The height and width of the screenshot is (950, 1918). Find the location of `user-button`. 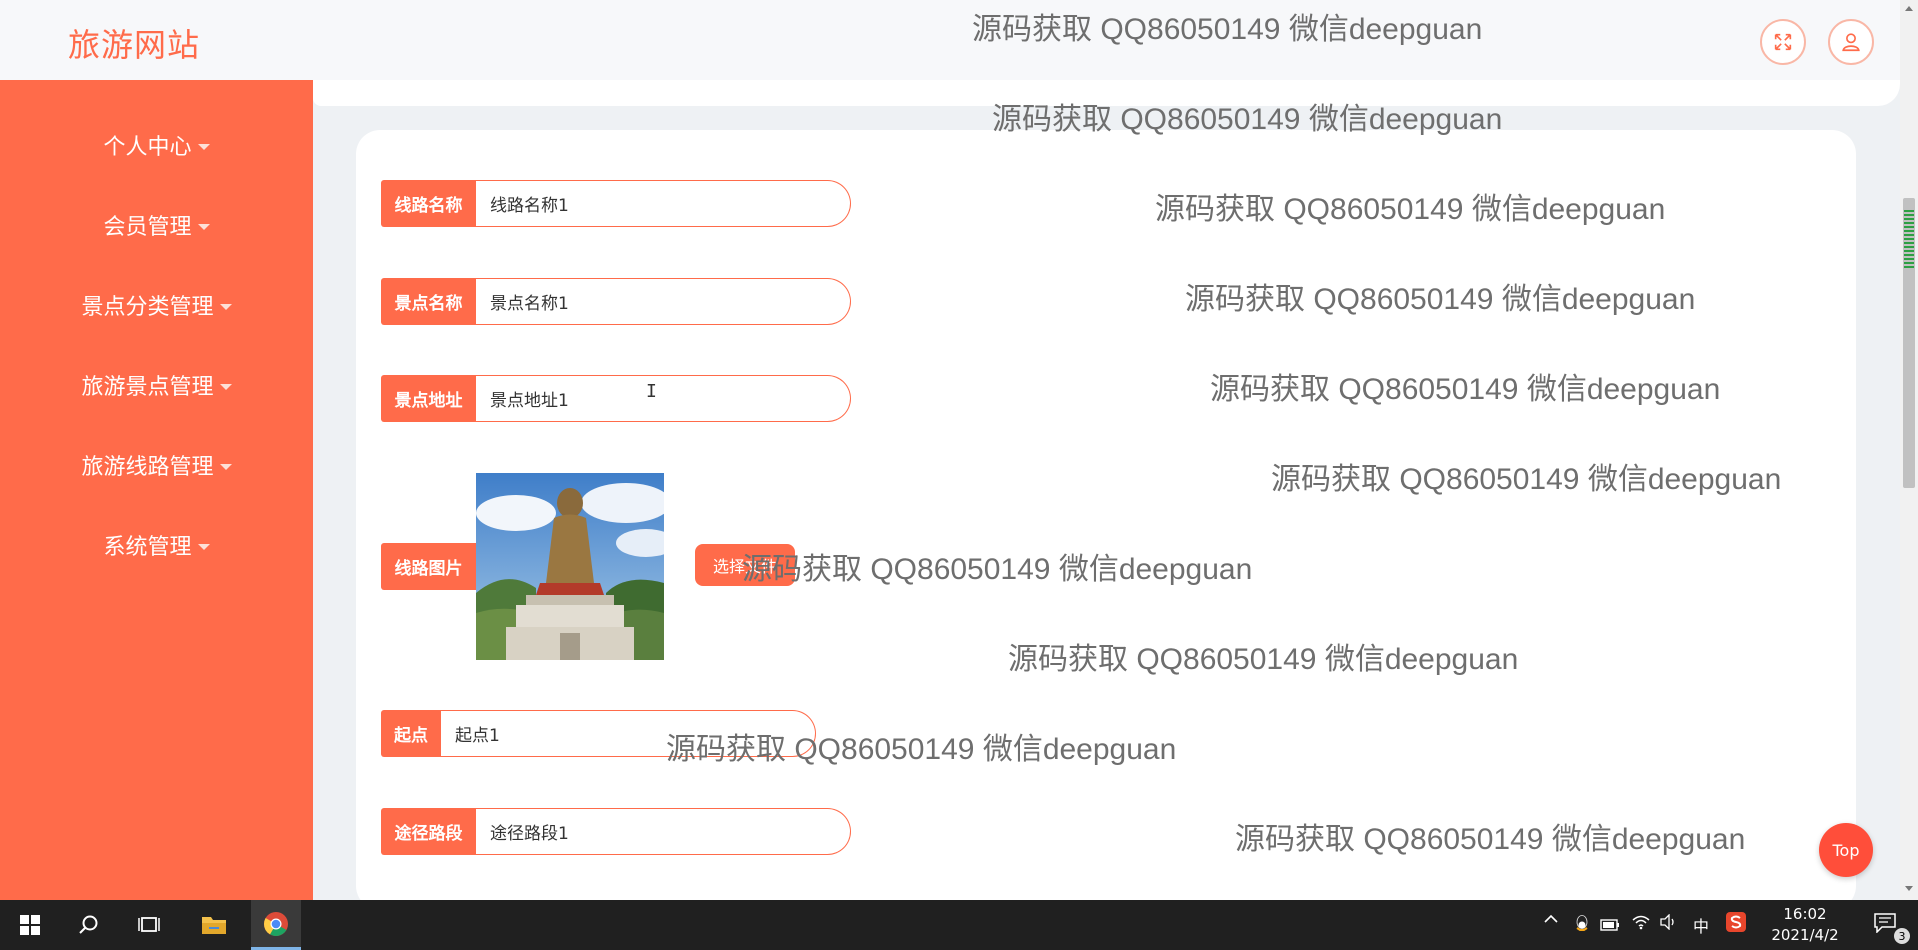

user-button is located at coordinates (1851, 42).